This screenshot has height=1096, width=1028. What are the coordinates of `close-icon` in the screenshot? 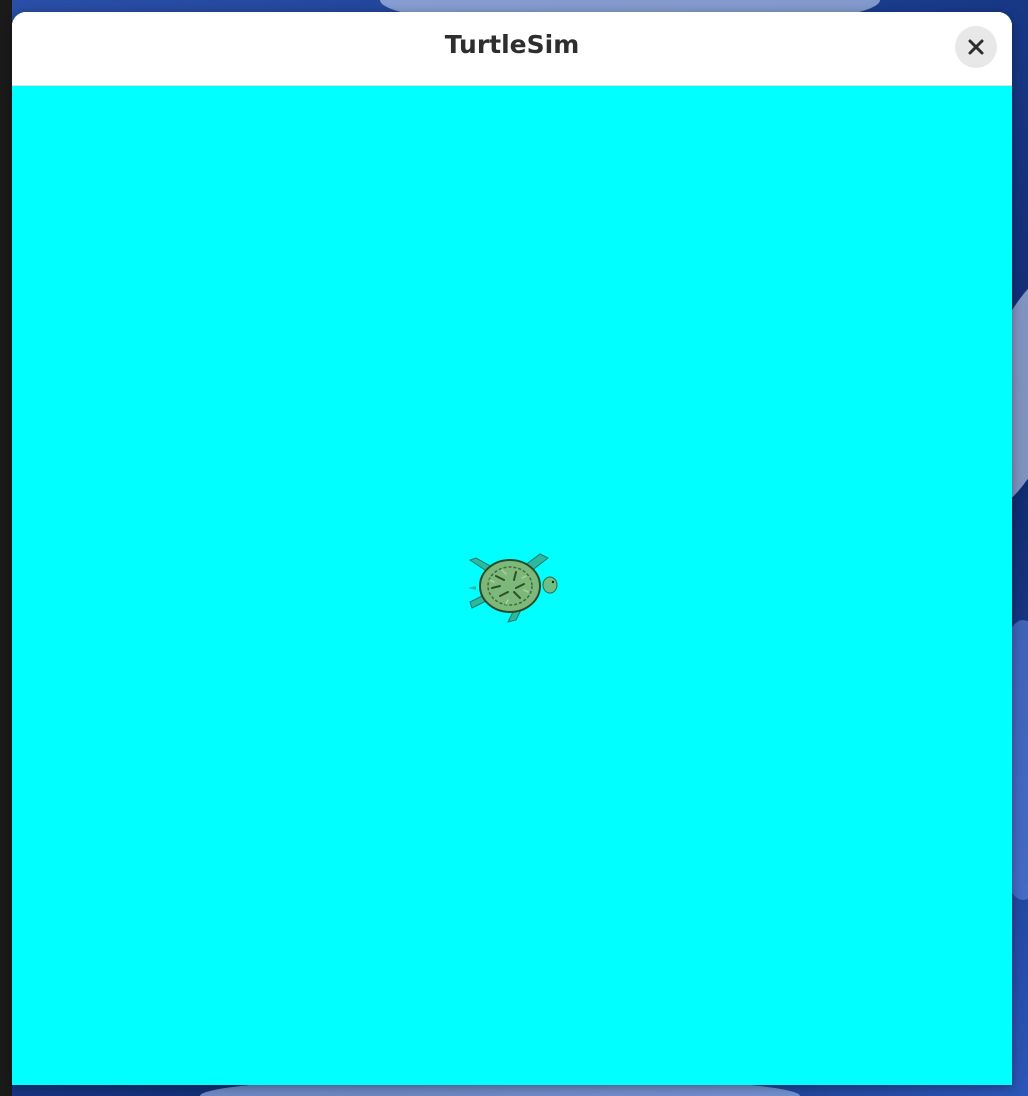 It's located at (976, 47).